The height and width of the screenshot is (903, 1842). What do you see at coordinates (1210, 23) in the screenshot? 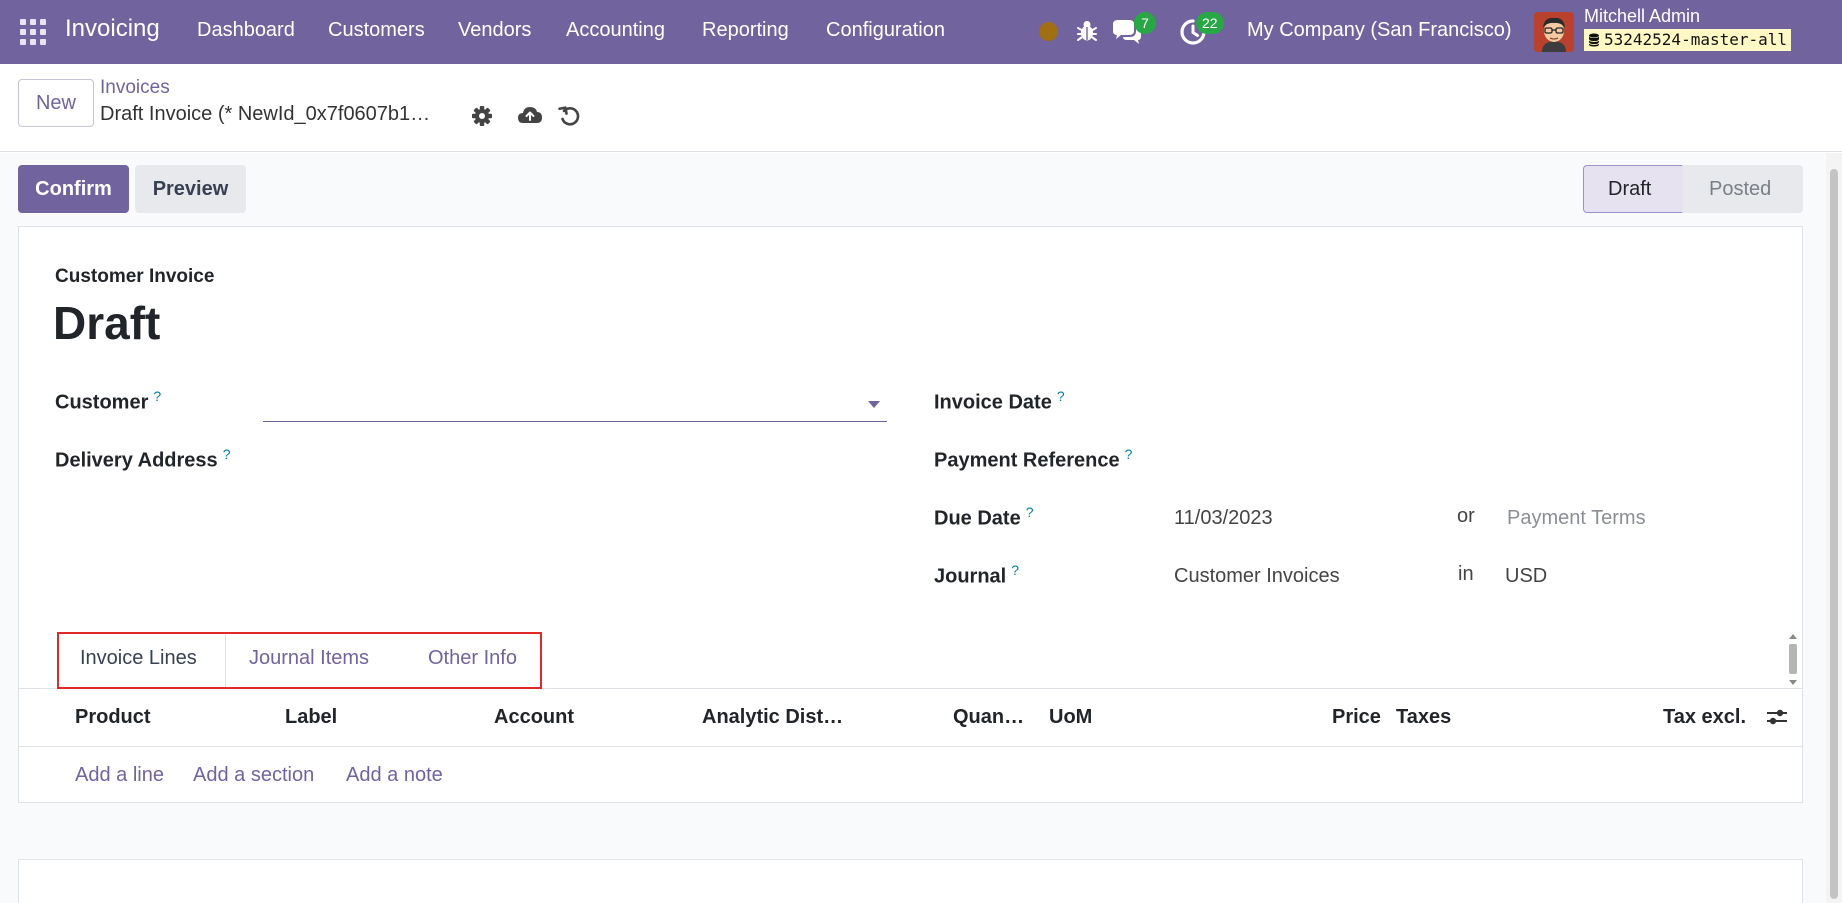
I see `activities-count-badge: 22` at bounding box center [1210, 23].